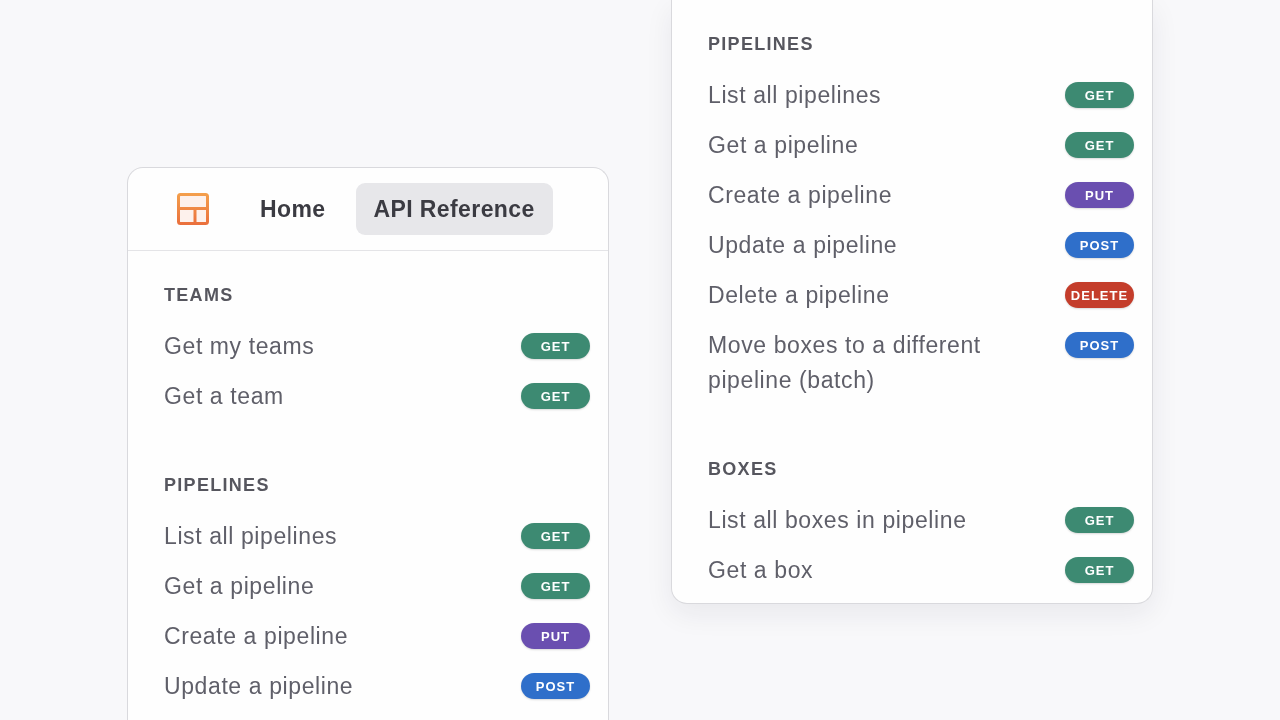  What do you see at coordinates (193, 209) in the screenshot?
I see `layout-icon` at bounding box center [193, 209].